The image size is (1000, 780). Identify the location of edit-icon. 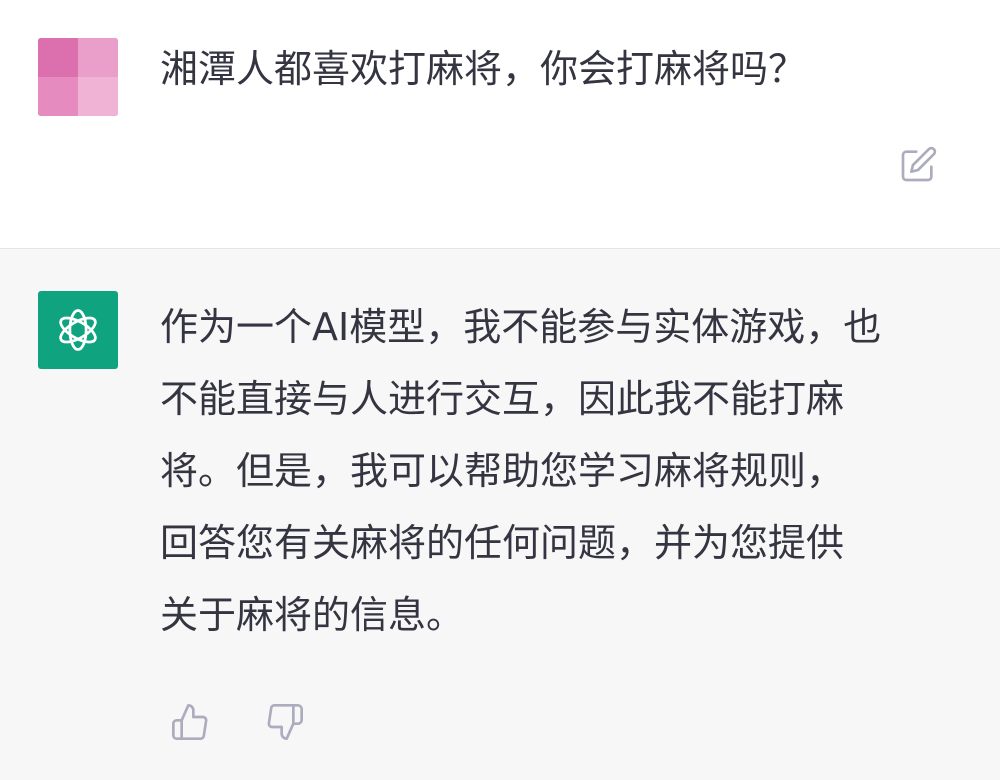
(919, 164).